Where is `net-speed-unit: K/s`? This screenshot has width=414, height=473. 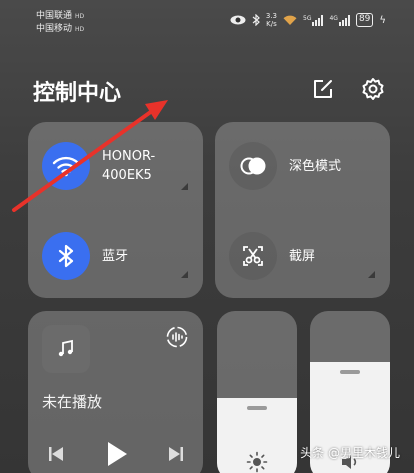
net-speed-unit: K/s is located at coordinates (271, 24).